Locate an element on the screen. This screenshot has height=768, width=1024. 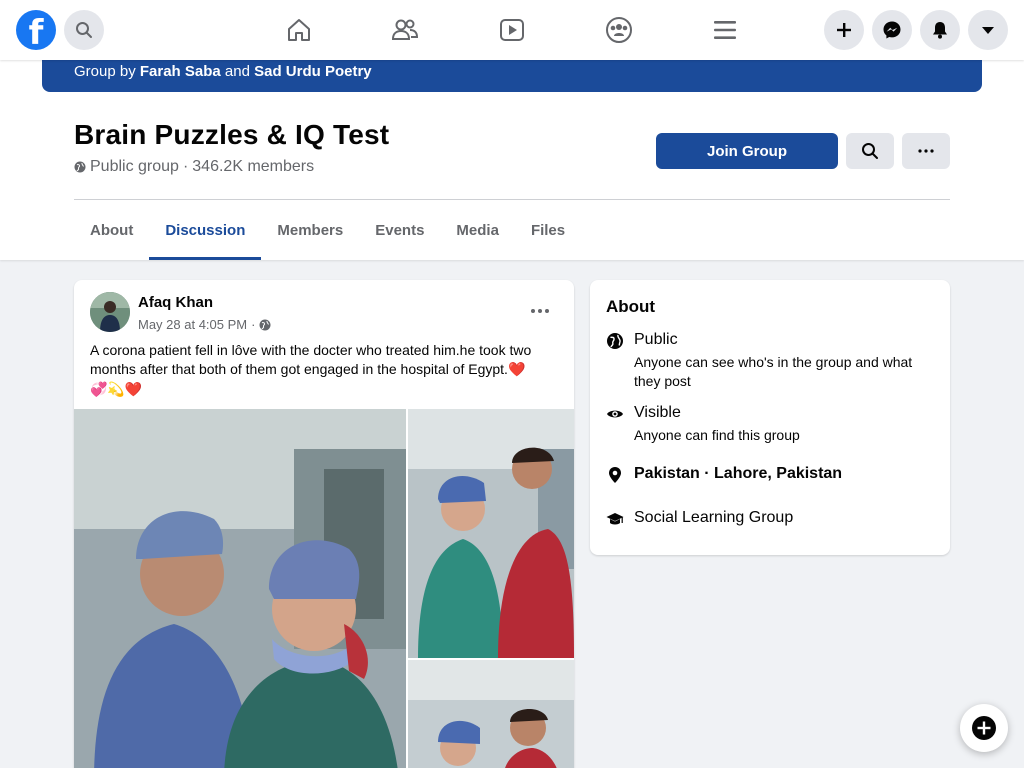
author-avatar is located at coordinates (110, 312).